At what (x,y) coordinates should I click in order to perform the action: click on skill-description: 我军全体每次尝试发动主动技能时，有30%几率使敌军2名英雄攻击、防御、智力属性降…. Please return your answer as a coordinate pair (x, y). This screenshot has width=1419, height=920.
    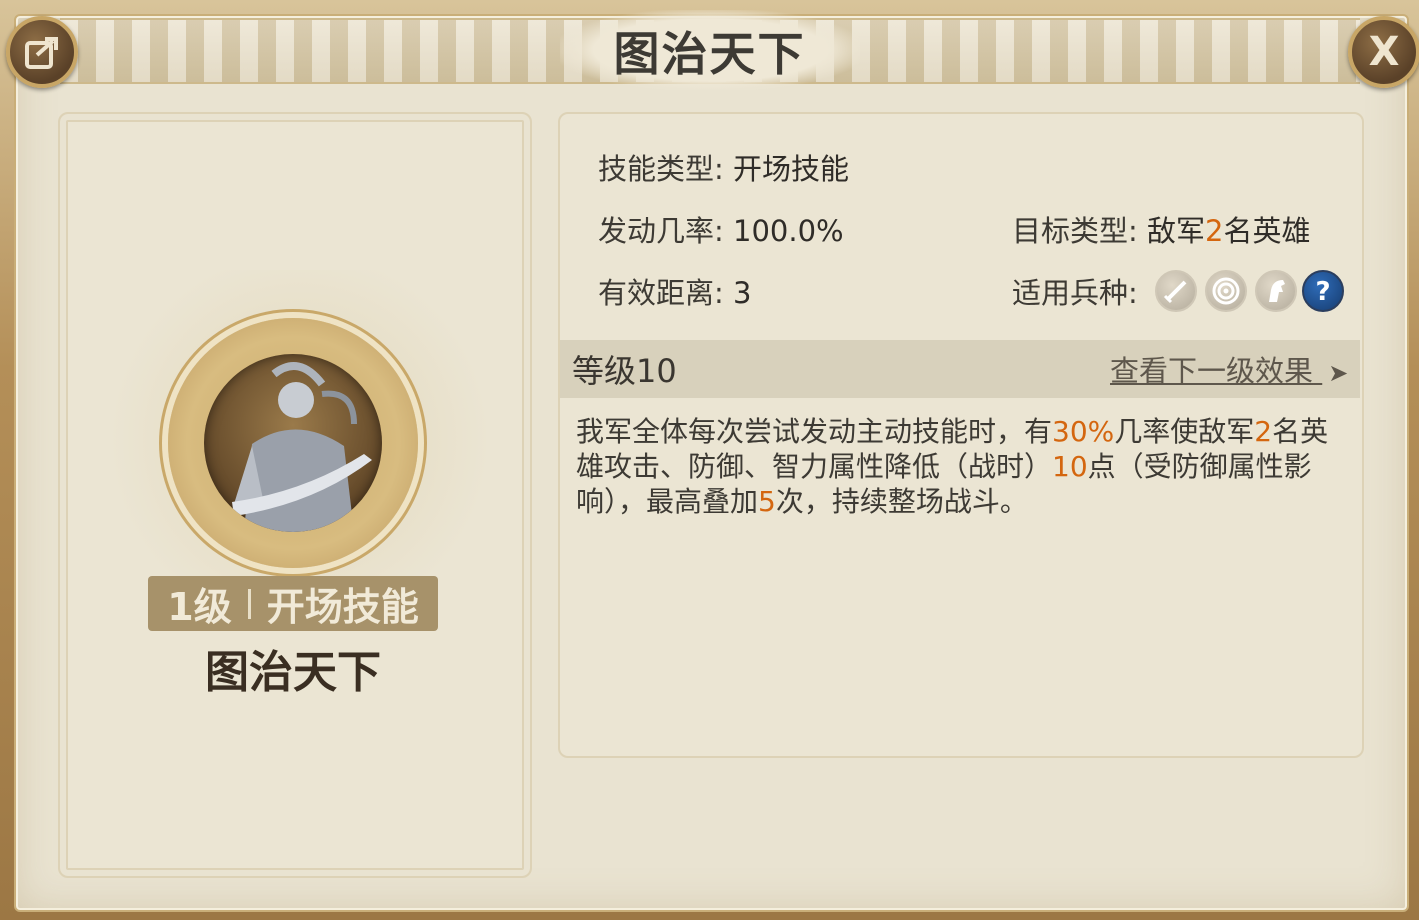
    Looking at the image, I should click on (961, 466).